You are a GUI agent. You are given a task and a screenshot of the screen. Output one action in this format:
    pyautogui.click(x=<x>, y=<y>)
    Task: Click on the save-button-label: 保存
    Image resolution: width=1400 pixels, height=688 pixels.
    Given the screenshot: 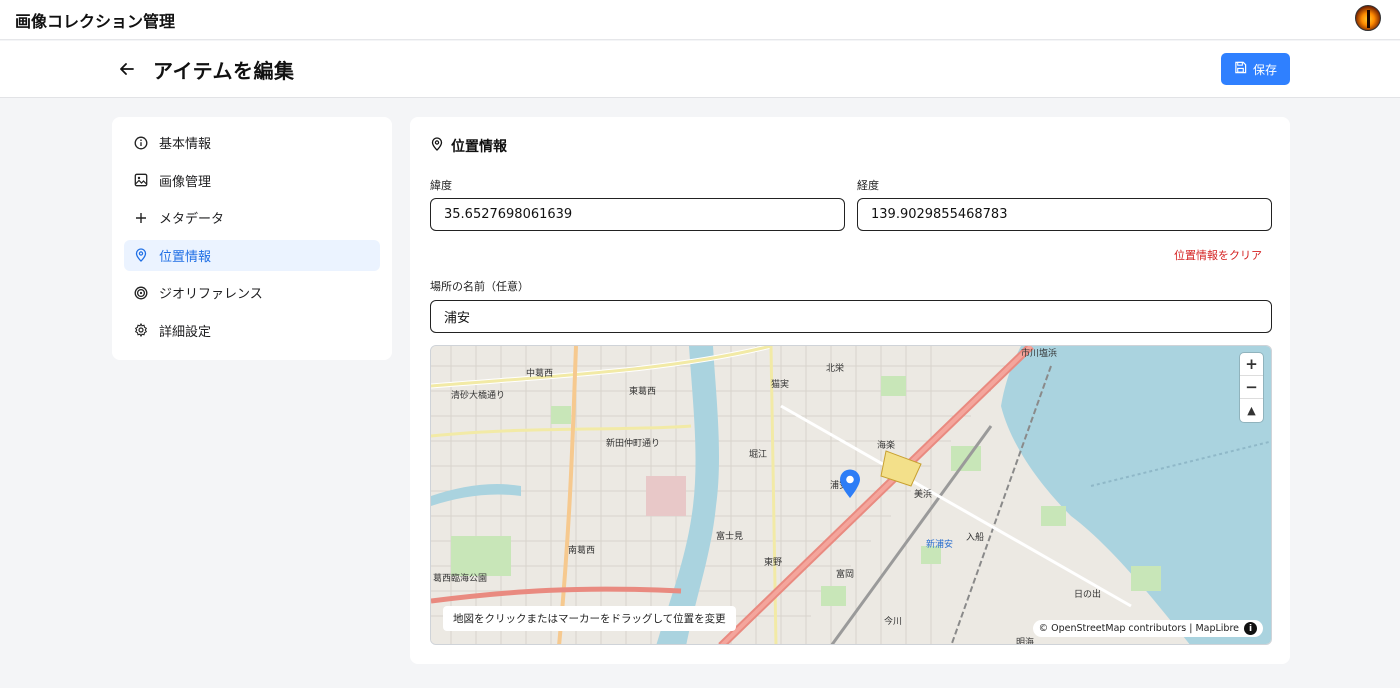 What is the action you would take?
    pyautogui.click(x=1264, y=69)
    